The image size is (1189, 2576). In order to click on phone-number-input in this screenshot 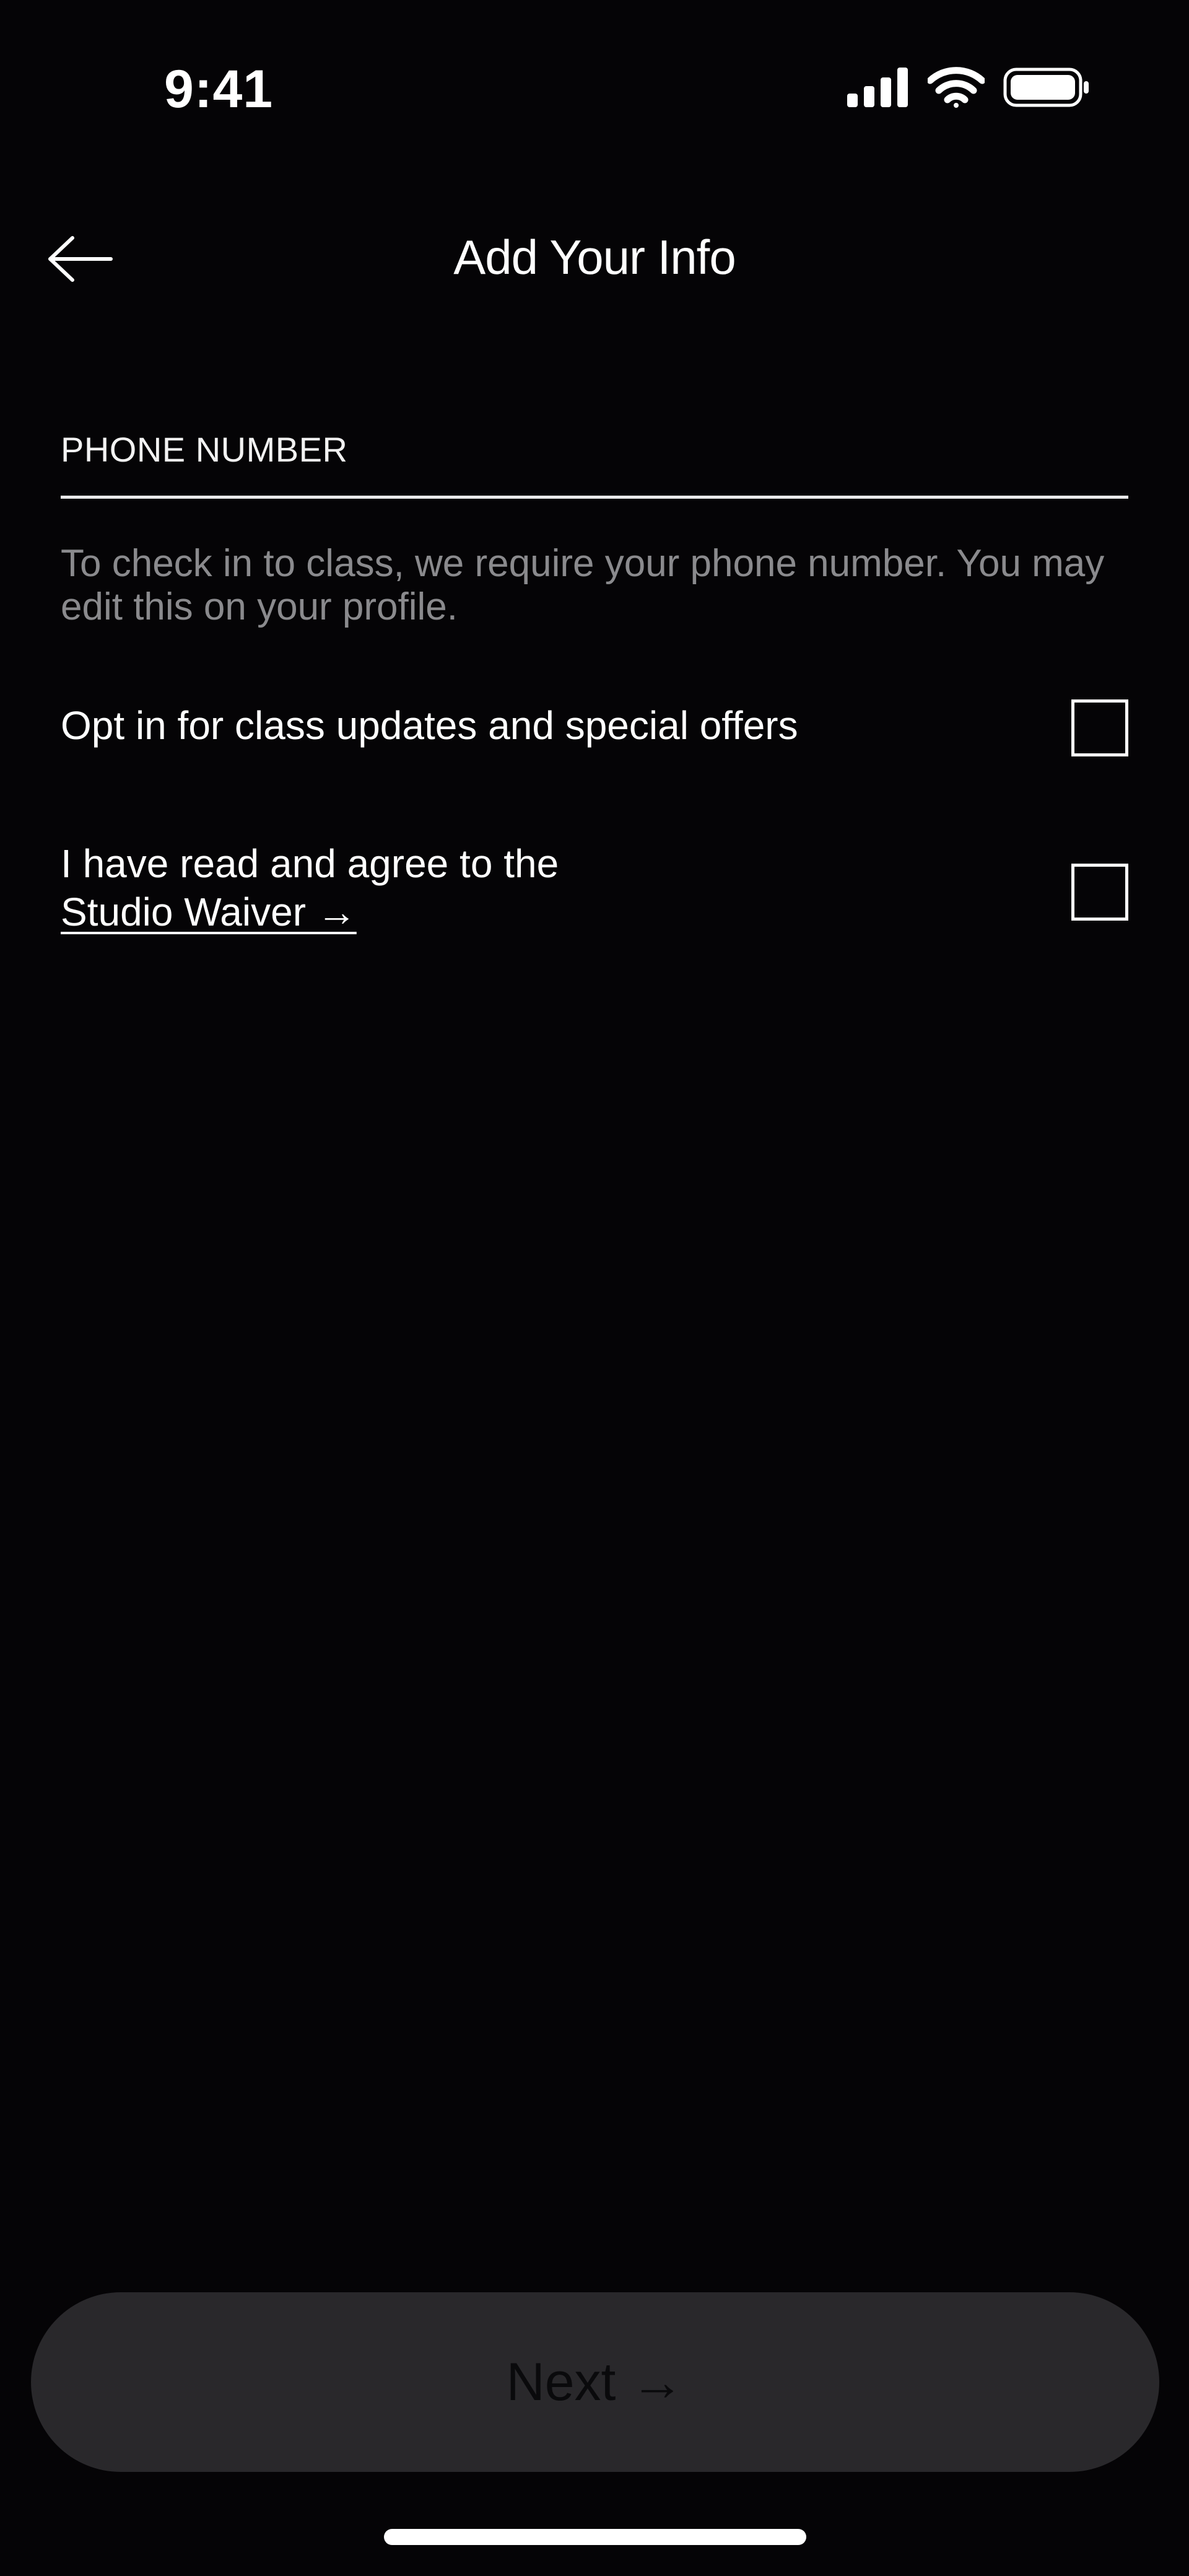, I will do `click(594, 449)`.